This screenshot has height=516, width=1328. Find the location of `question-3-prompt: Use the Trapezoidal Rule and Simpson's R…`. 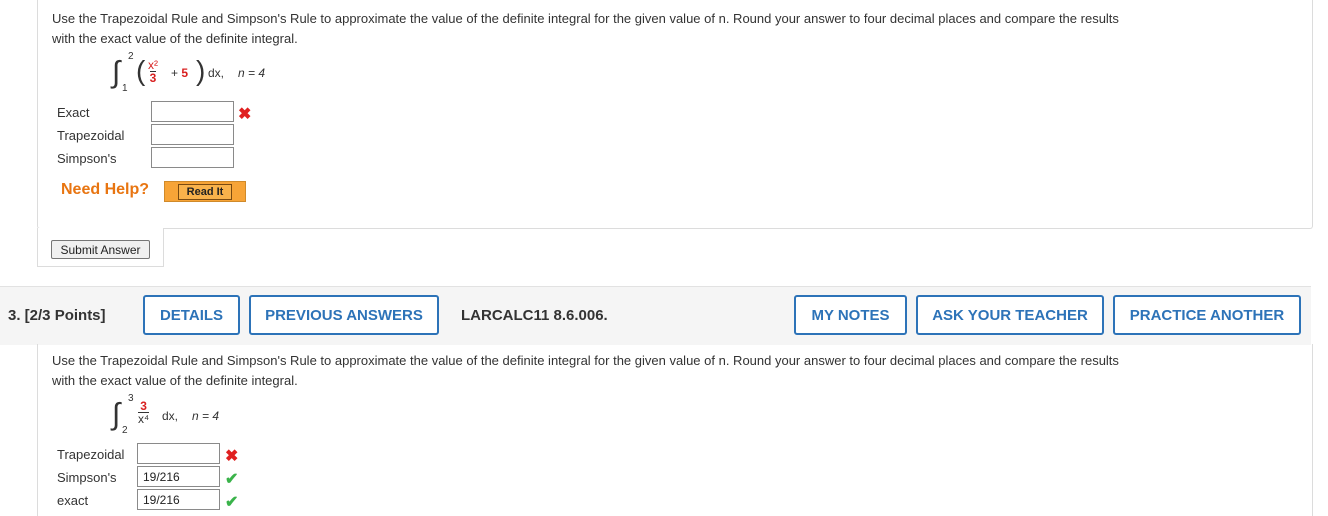

question-3-prompt: Use the Trapezoidal Rule and Simpson's R… is located at coordinates (672, 371).